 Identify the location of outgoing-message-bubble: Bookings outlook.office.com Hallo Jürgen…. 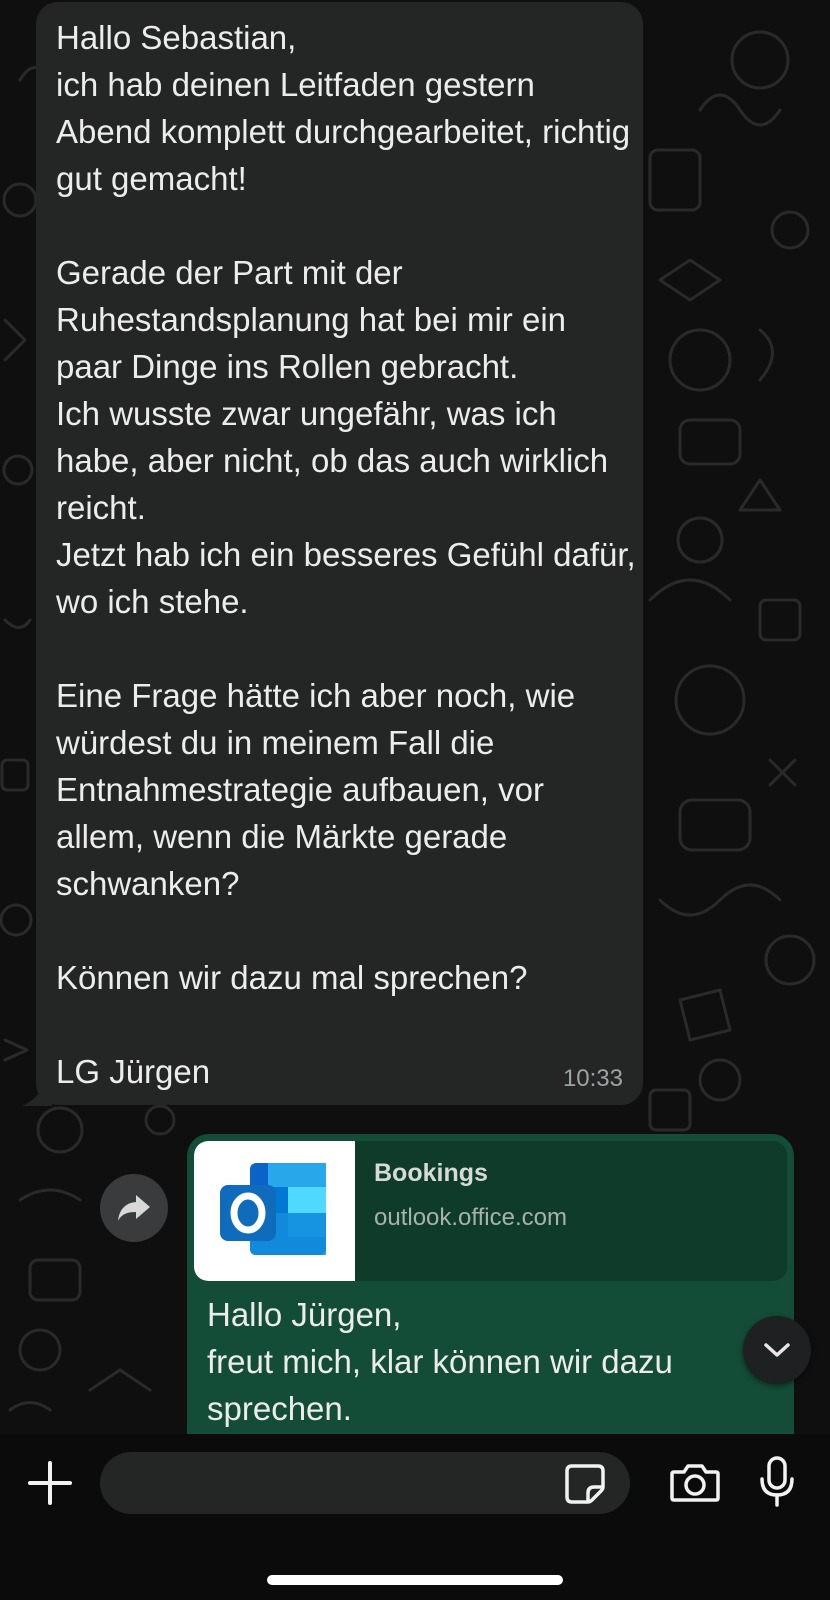
(490, 1284).